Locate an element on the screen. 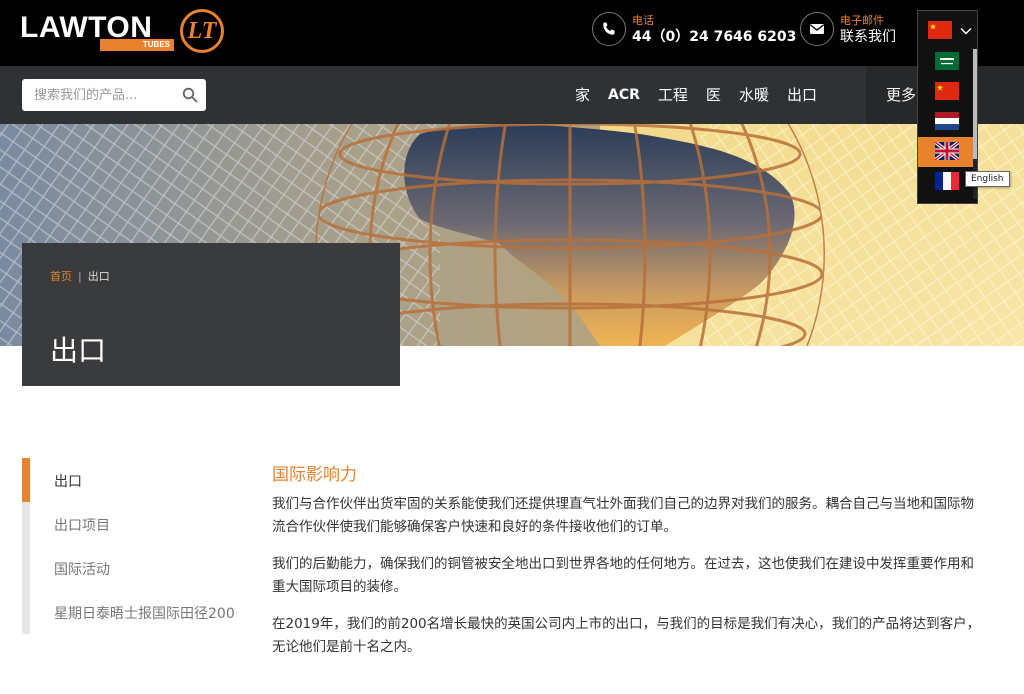 Image resolution: width=1024 pixels, height=694 pixels. nav-item-engineering: 工程 is located at coordinates (673, 95).